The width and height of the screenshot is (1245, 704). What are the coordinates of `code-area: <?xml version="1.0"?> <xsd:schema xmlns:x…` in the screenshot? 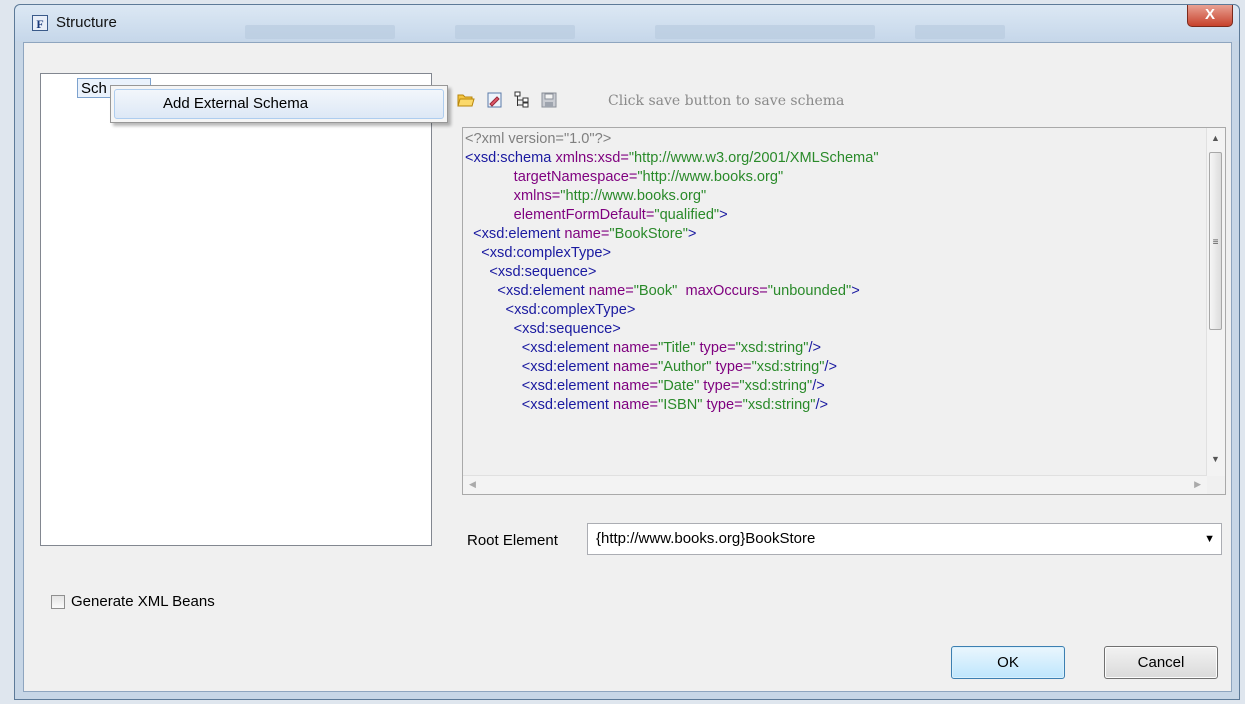 It's located at (672, 272).